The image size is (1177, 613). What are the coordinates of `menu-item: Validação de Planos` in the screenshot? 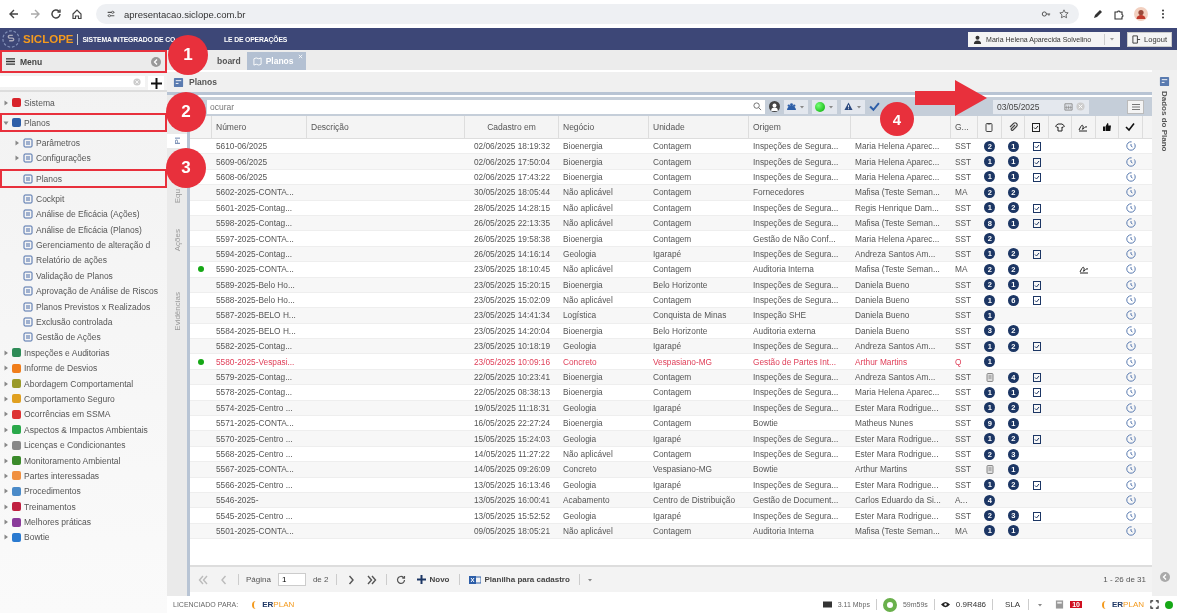 It's located at (83, 276).